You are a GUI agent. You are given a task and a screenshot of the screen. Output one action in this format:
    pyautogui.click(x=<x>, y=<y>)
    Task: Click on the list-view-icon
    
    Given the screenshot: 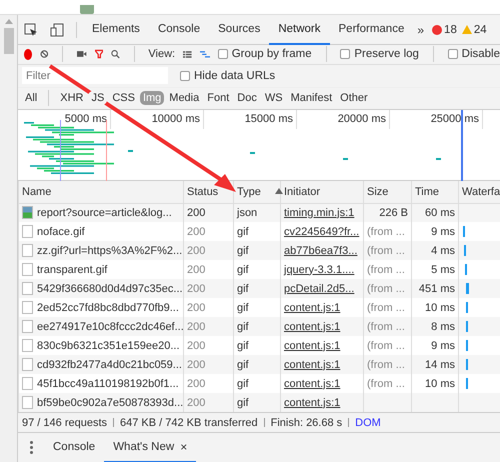 What is the action you would take?
    pyautogui.click(x=187, y=54)
    